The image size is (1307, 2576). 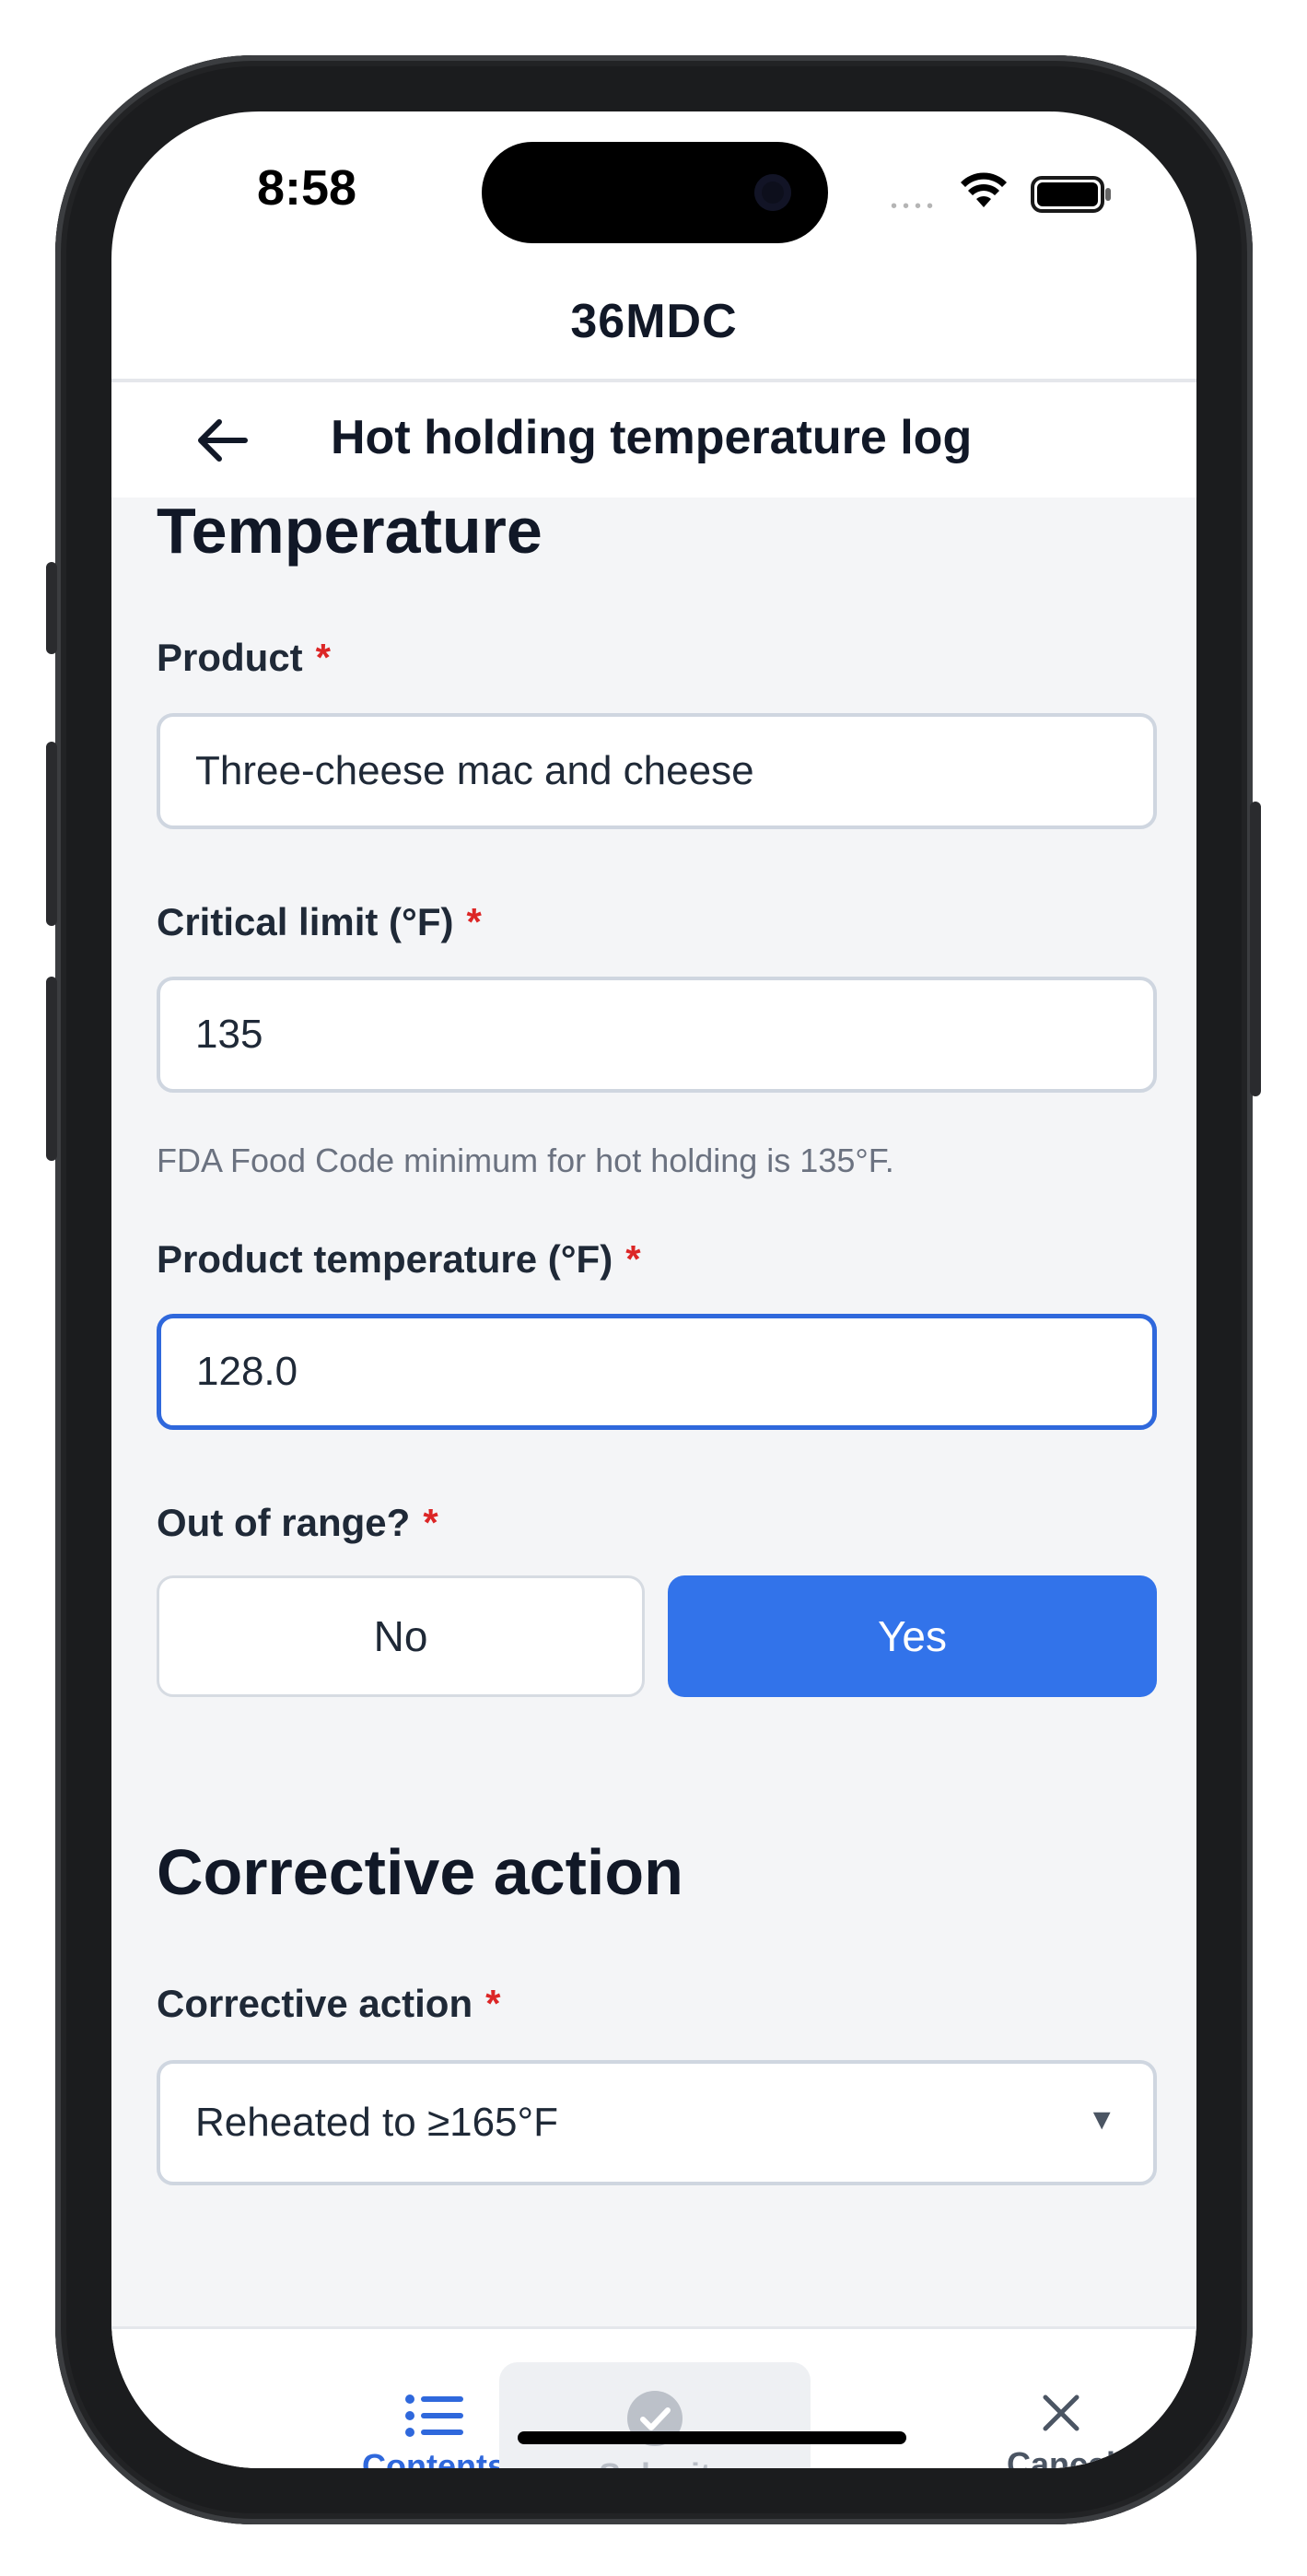 I want to click on wifi-icon, so click(x=984, y=189).